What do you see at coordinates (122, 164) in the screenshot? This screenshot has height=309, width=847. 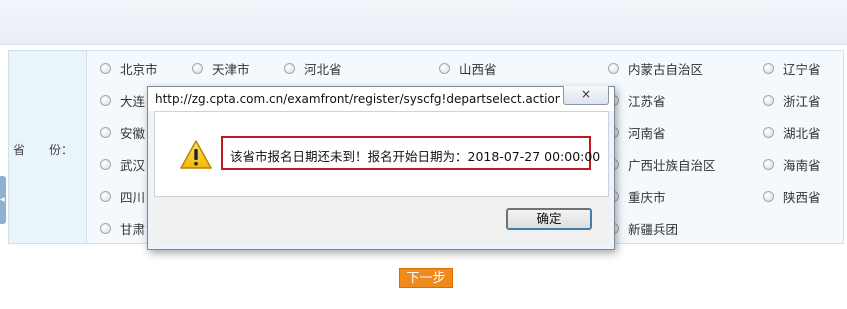 I see `province-option: 武汉` at bounding box center [122, 164].